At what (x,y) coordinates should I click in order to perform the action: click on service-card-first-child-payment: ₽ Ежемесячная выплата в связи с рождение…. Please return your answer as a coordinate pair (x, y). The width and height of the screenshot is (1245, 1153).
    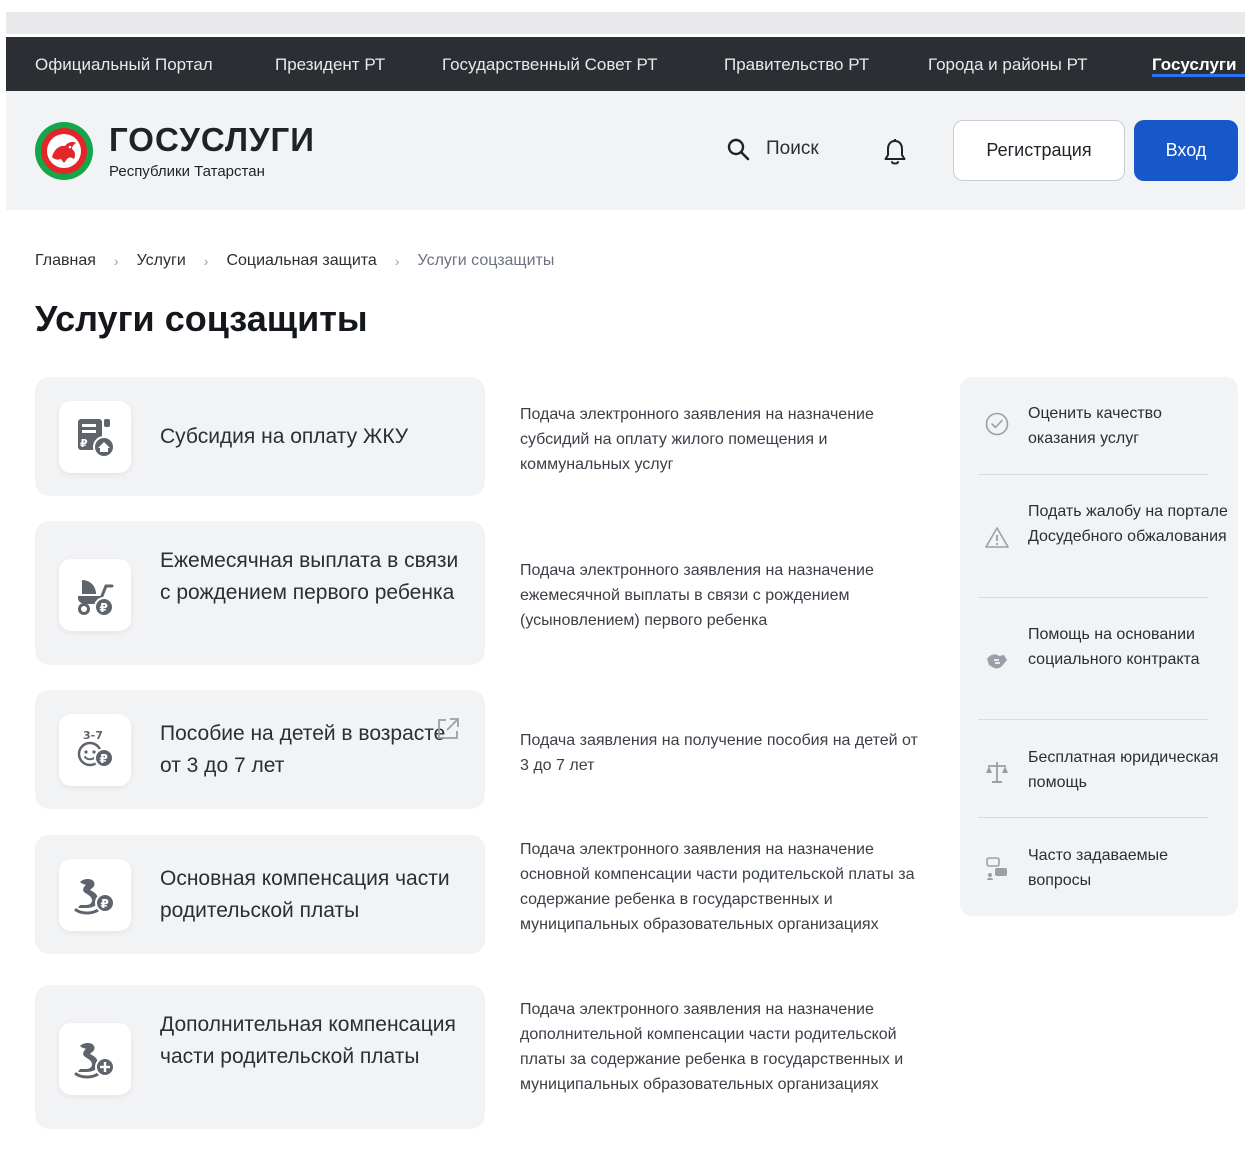
    Looking at the image, I should click on (260, 593).